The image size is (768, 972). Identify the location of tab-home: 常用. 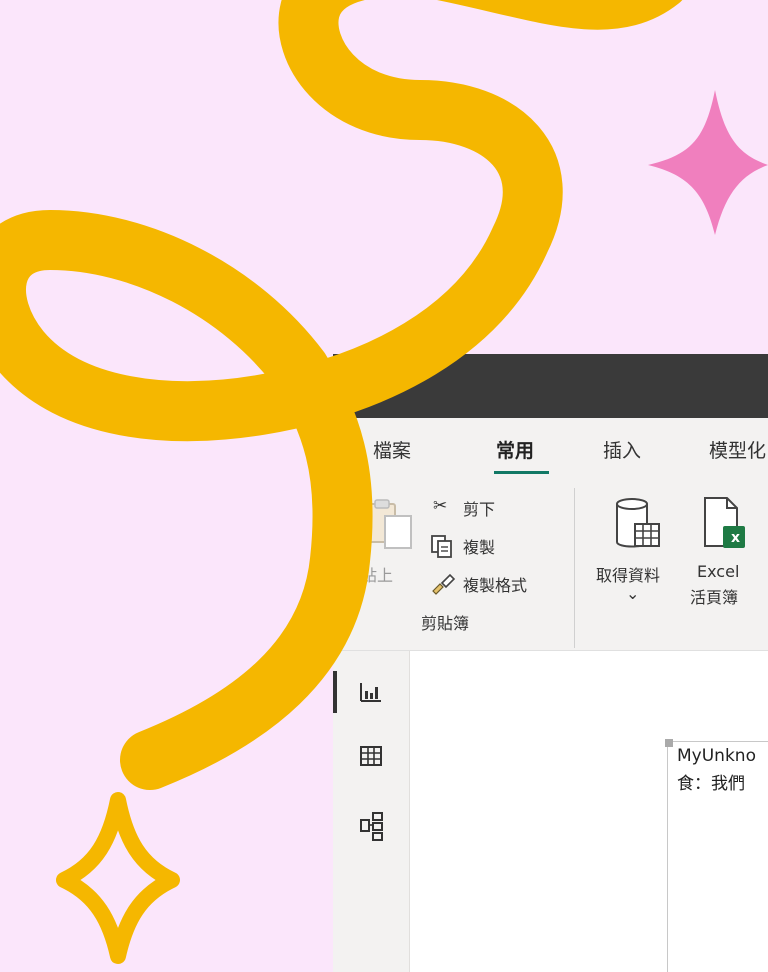
(515, 449).